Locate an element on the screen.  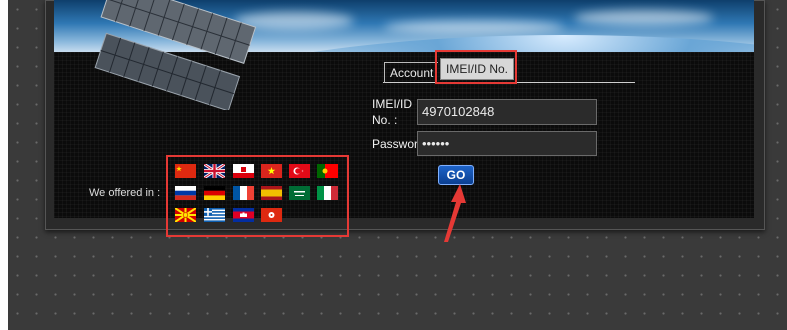
imei-input: 4970102848 is located at coordinates (507, 112).